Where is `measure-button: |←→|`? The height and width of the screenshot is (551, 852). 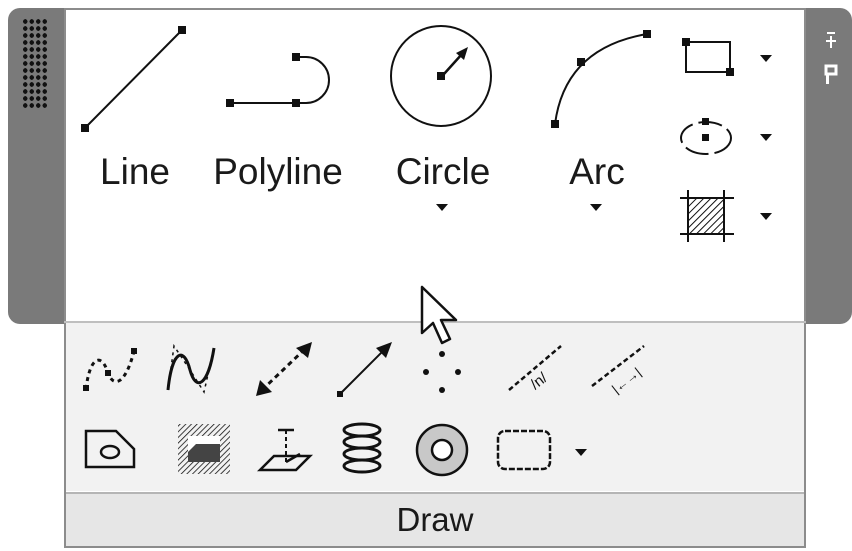 measure-button: |←→| is located at coordinates (618, 369).